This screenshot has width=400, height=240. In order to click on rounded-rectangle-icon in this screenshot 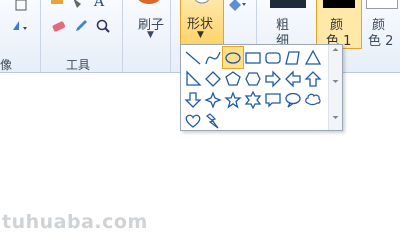, I will do `click(273, 57)`.